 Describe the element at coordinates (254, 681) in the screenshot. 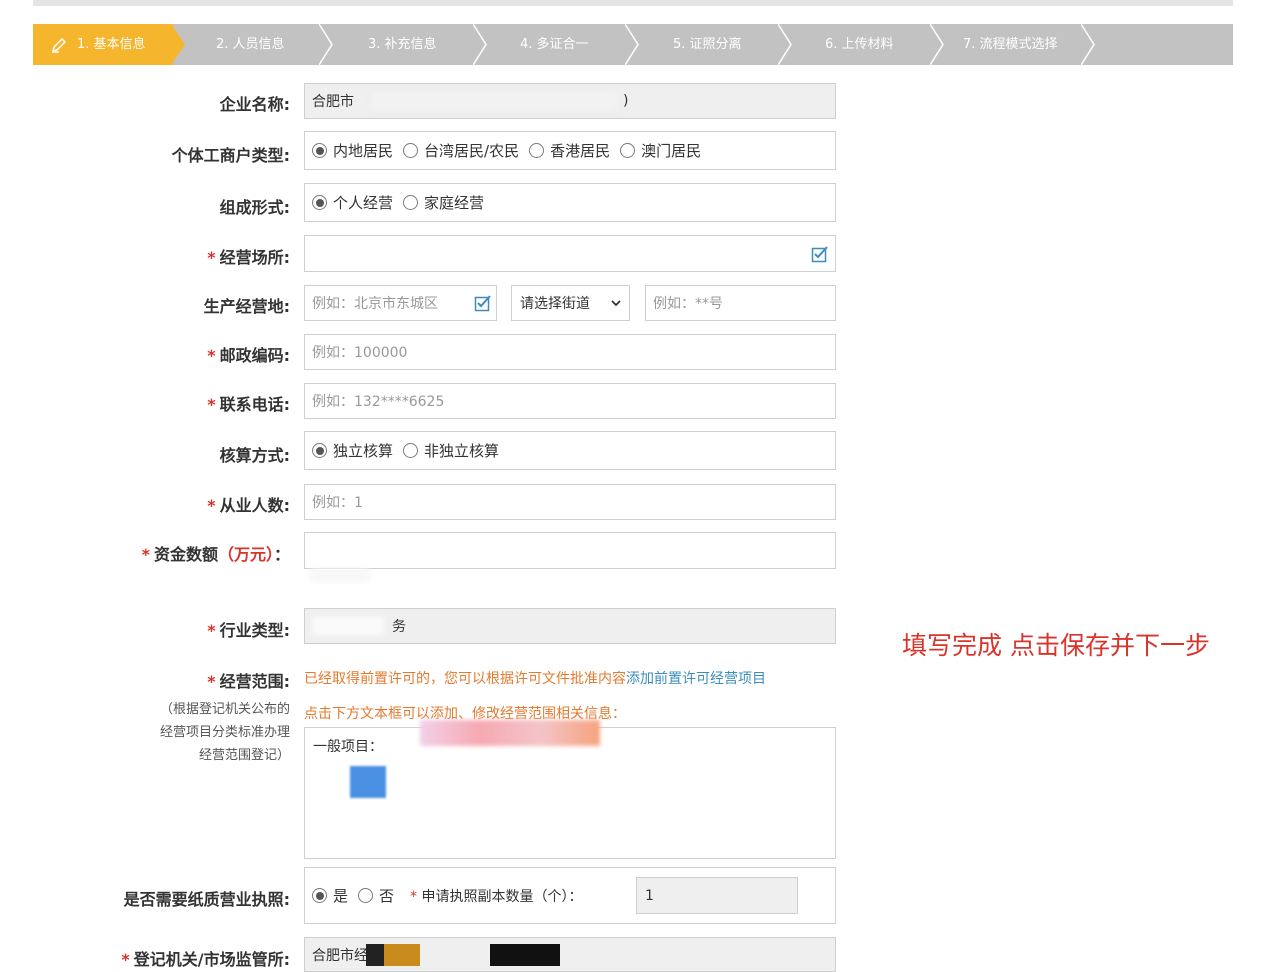

I see `label-text: 经营范围:` at that location.